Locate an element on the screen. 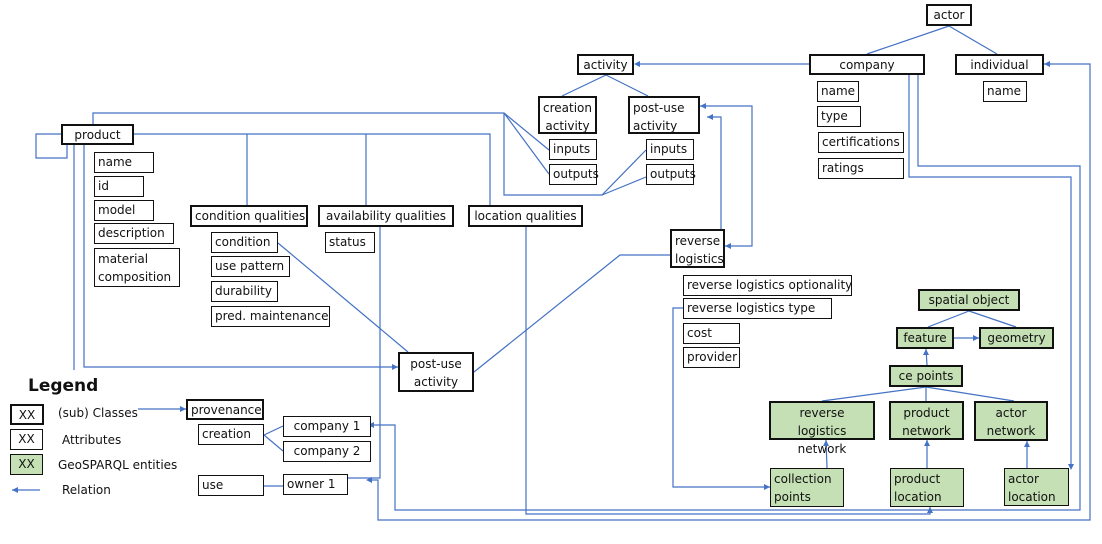 The height and width of the screenshot is (544, 1102). attr-product-name: name is located at coordinates (124, 162).